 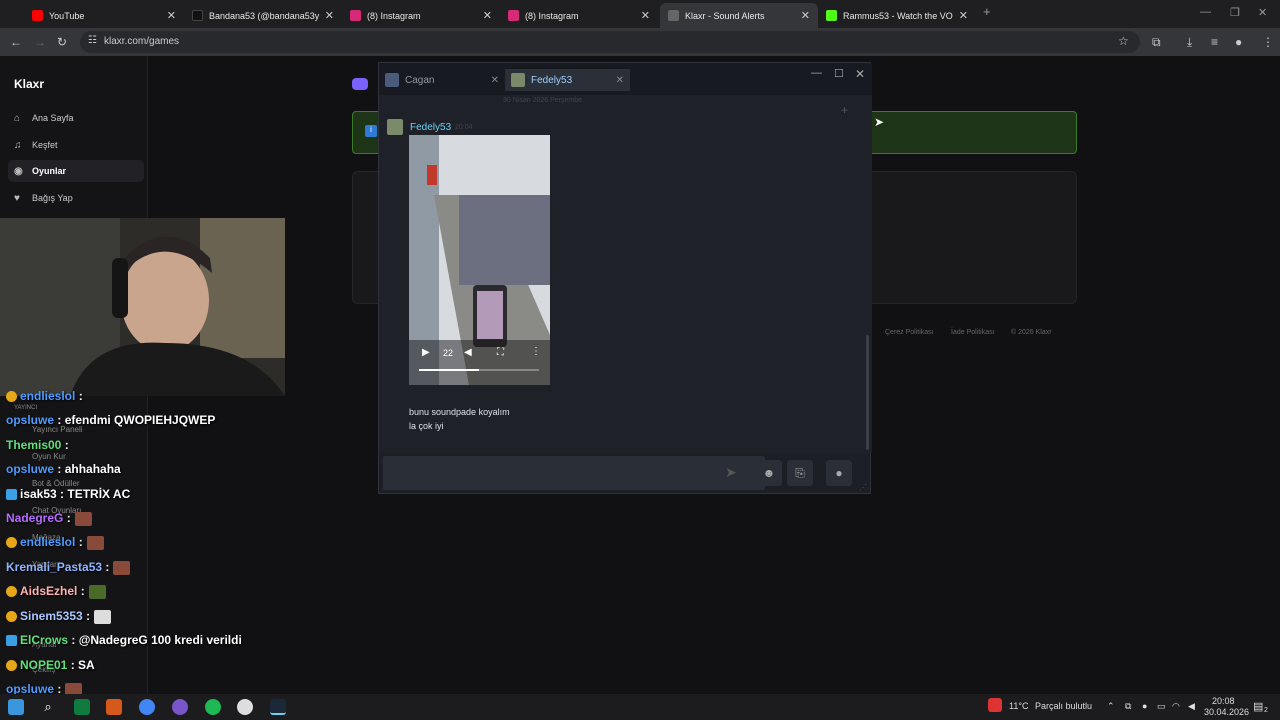 I want to click on sidebar-item-games: ◉ Oyunlar, so click(x=76, y=171).